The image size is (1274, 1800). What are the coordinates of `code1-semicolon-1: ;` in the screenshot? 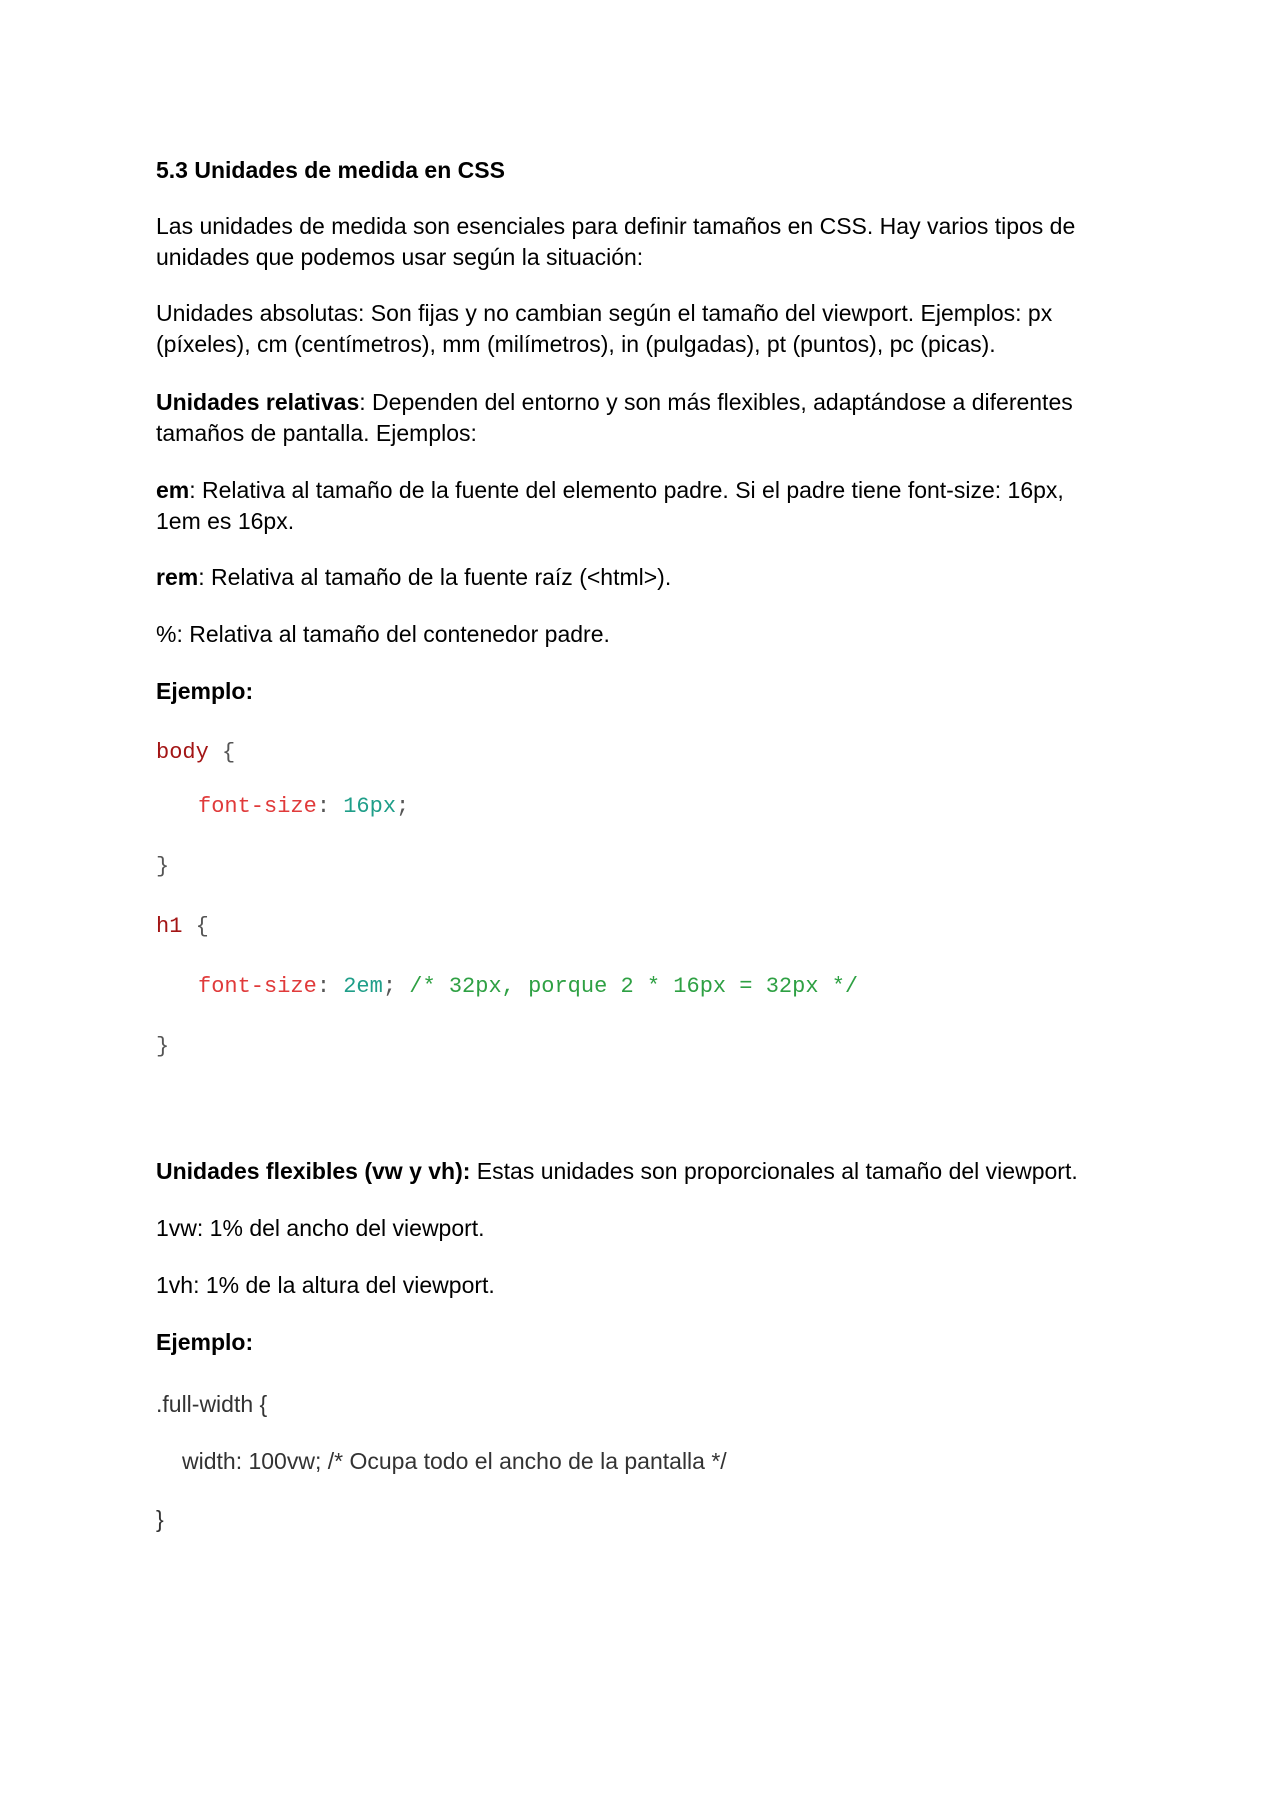 It's located at (403, 806).